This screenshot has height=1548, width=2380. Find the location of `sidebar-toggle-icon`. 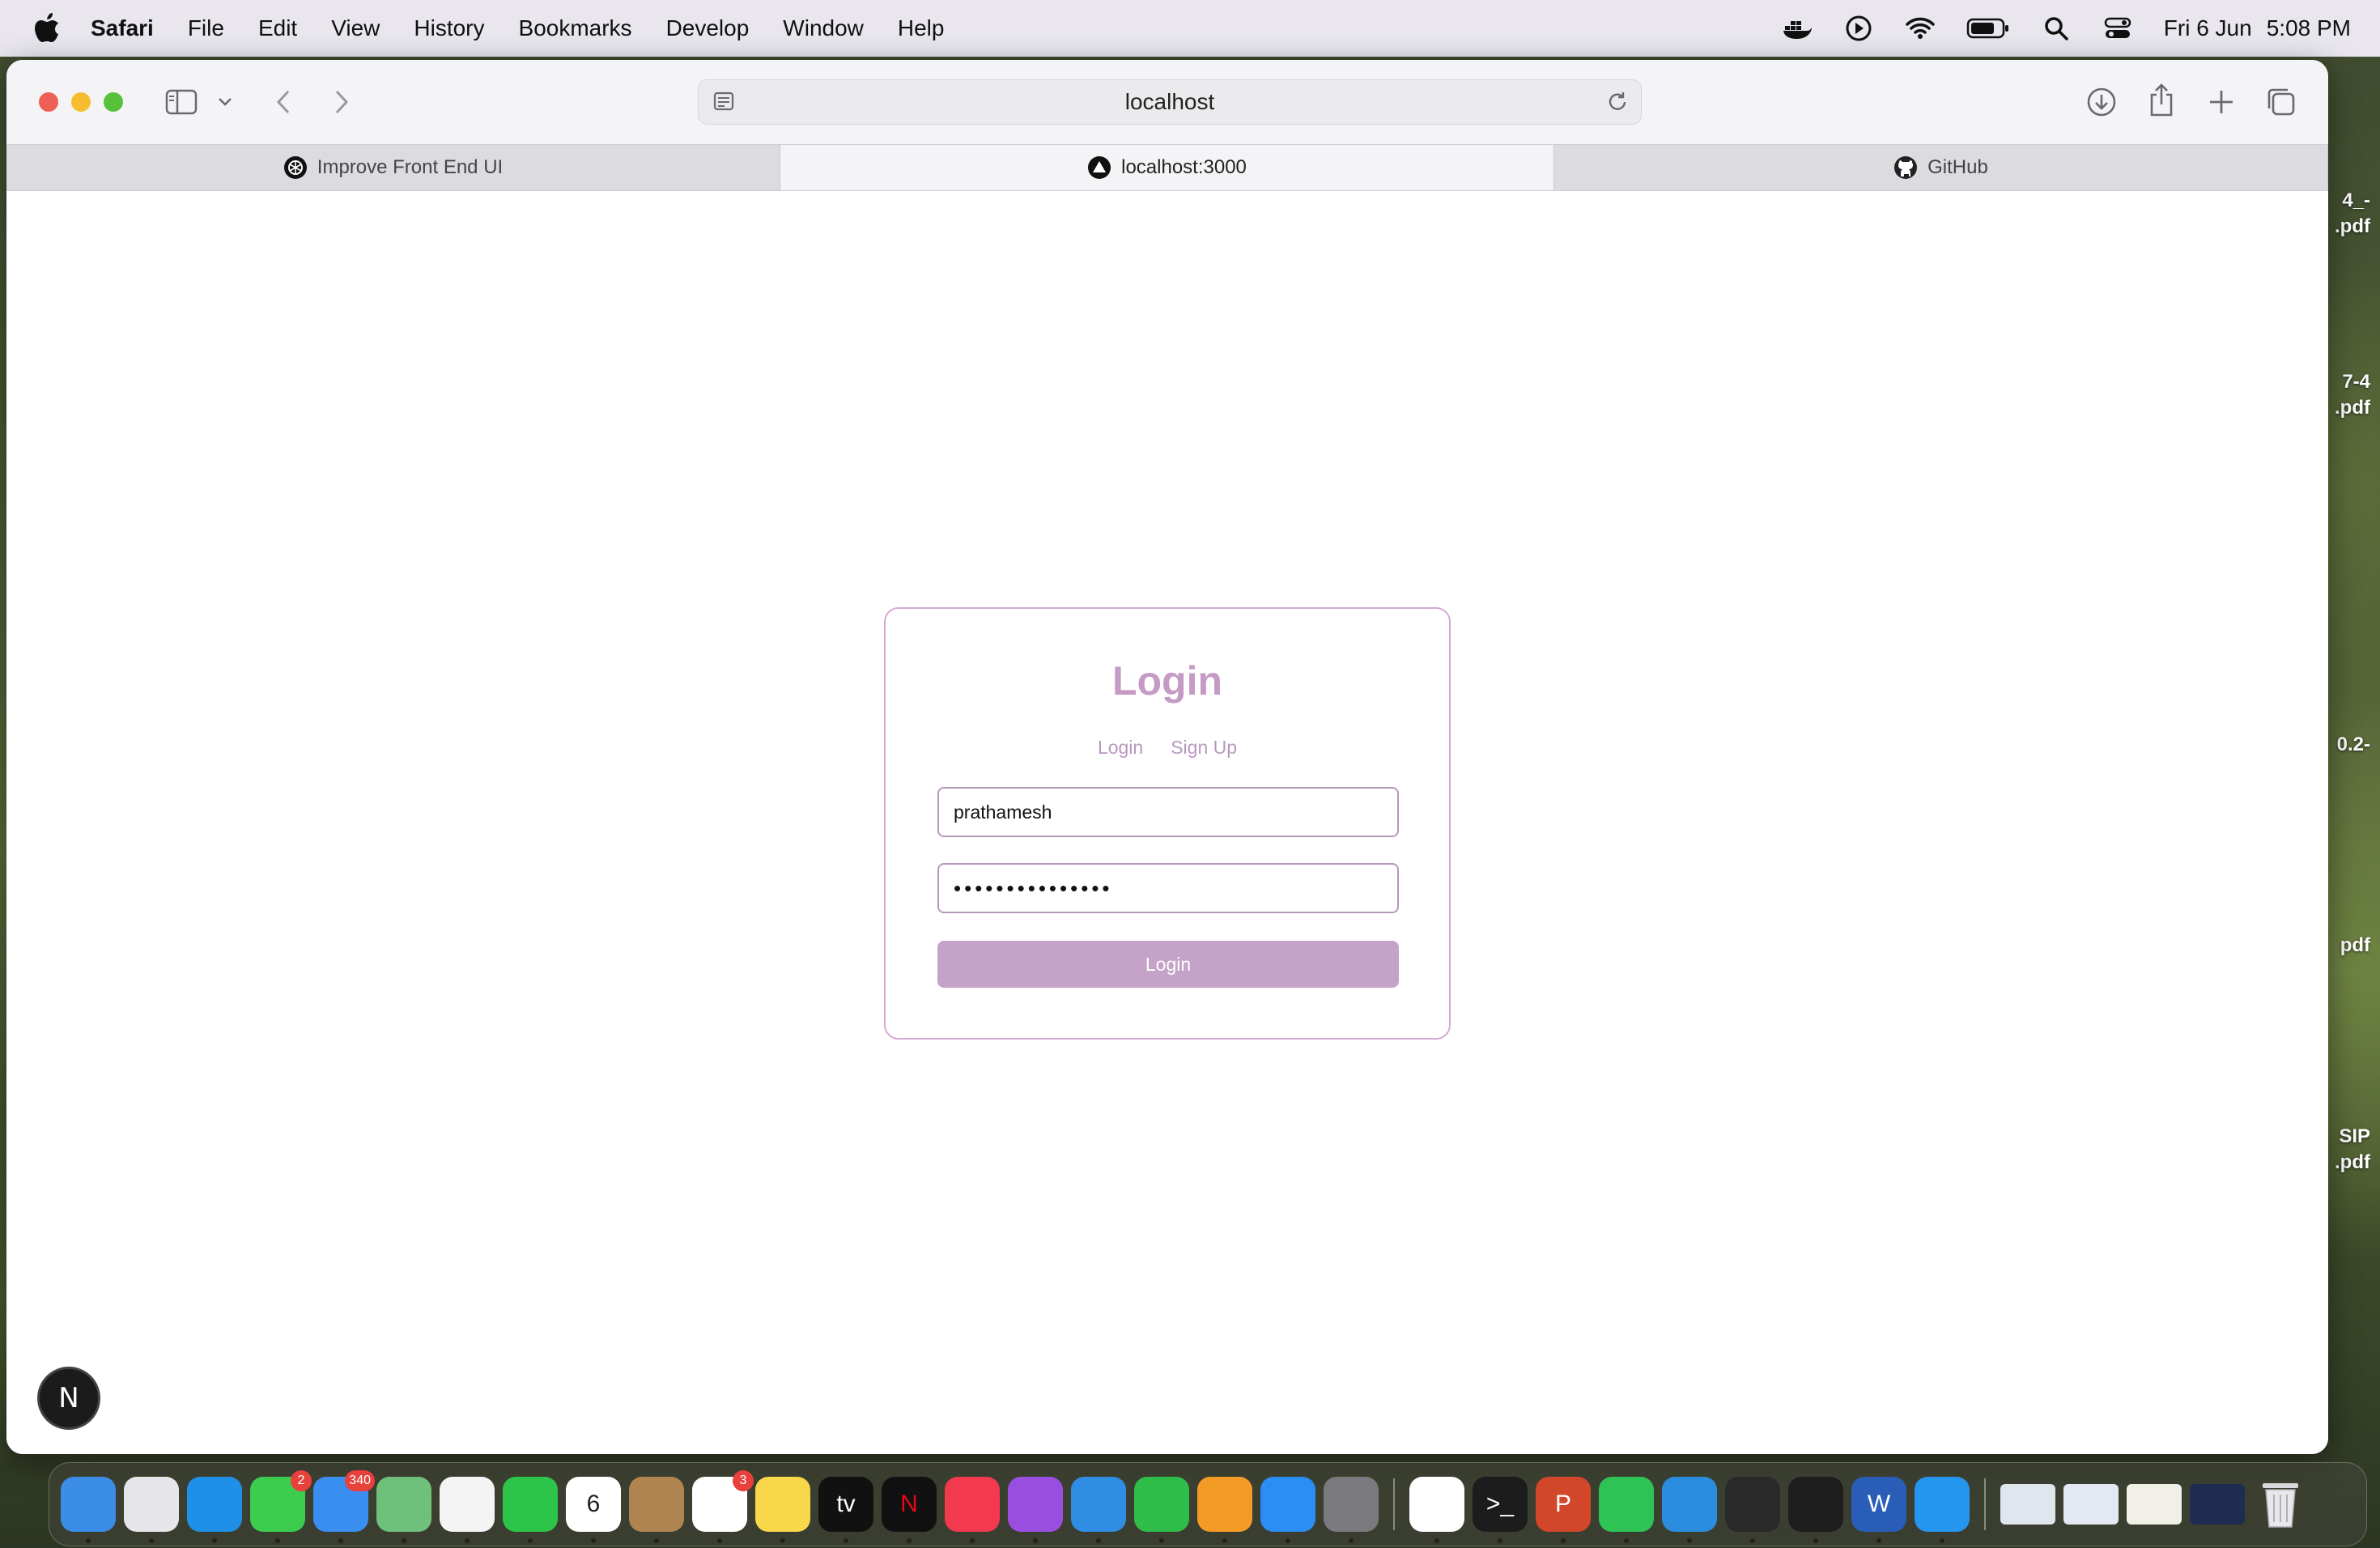

sidebar-toggle-icon is located at coordinates (181, 102).